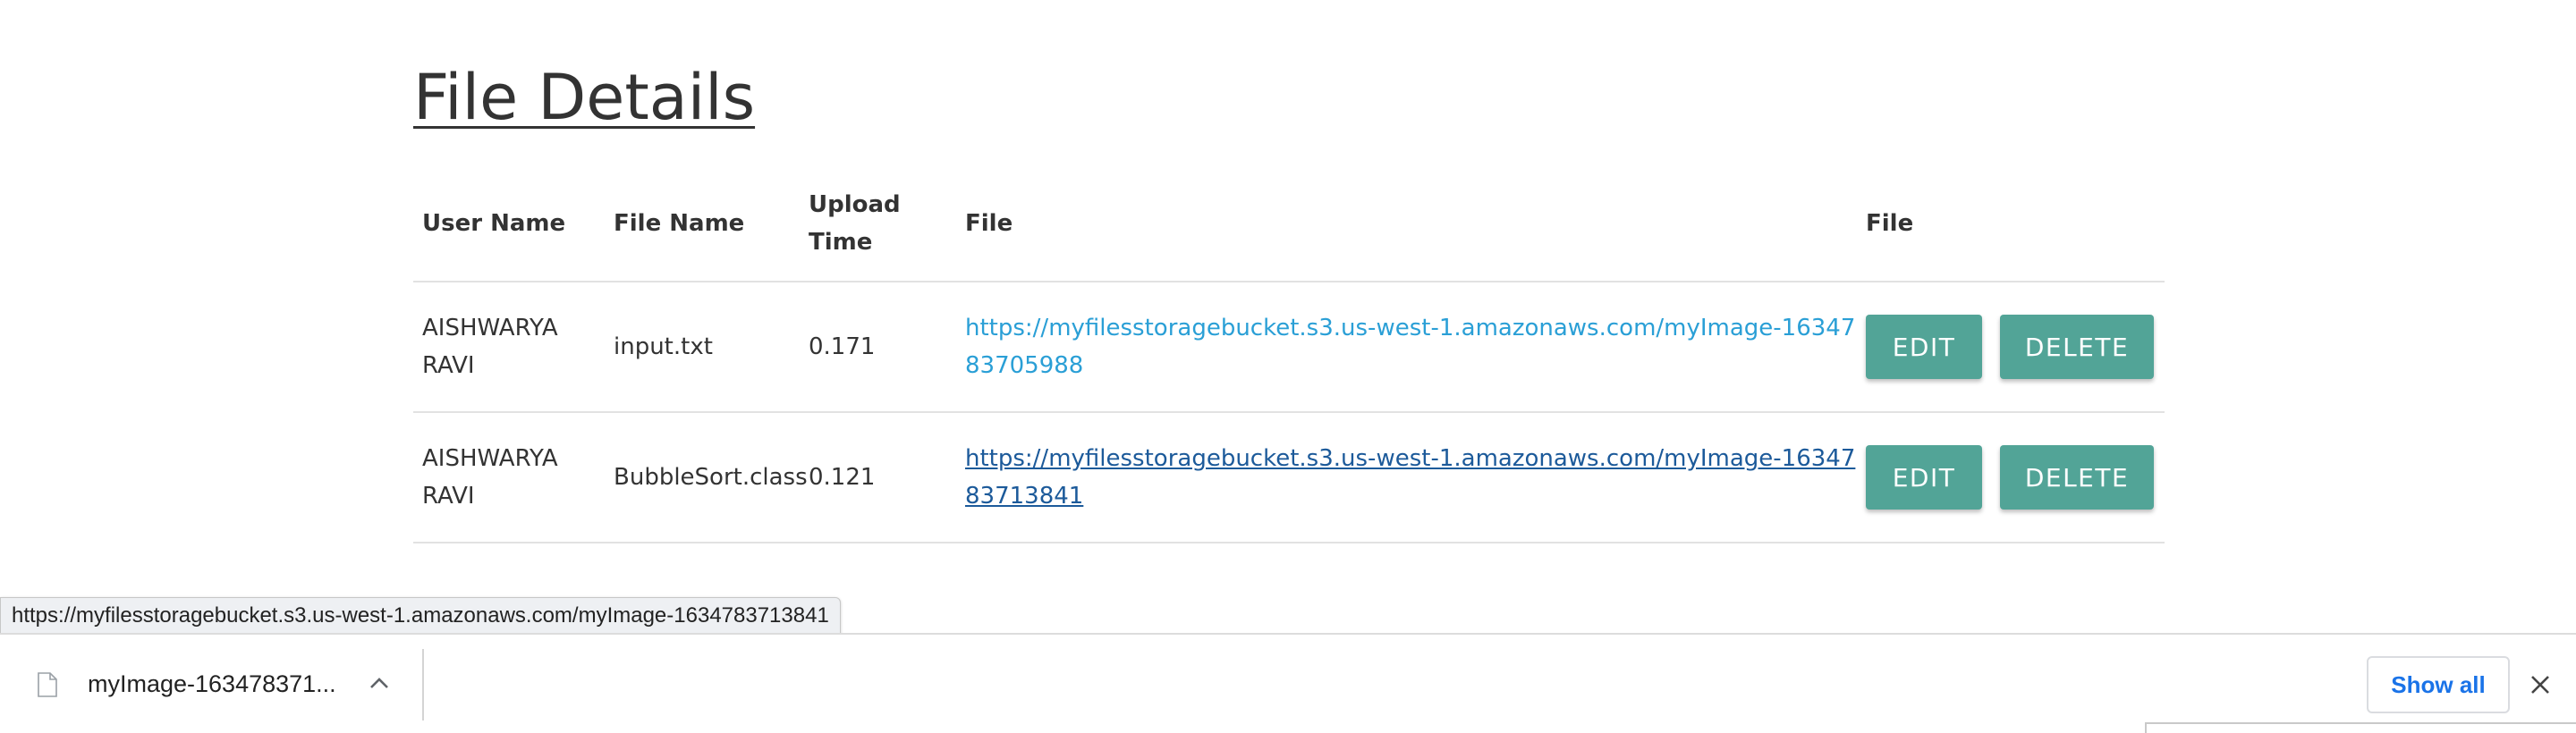 The image size is (2576, 733). What do you see at coordinates (842, 478) in the screenshot?
I see `cell-upload-time: 0.121` at bounding box center [842, 478].